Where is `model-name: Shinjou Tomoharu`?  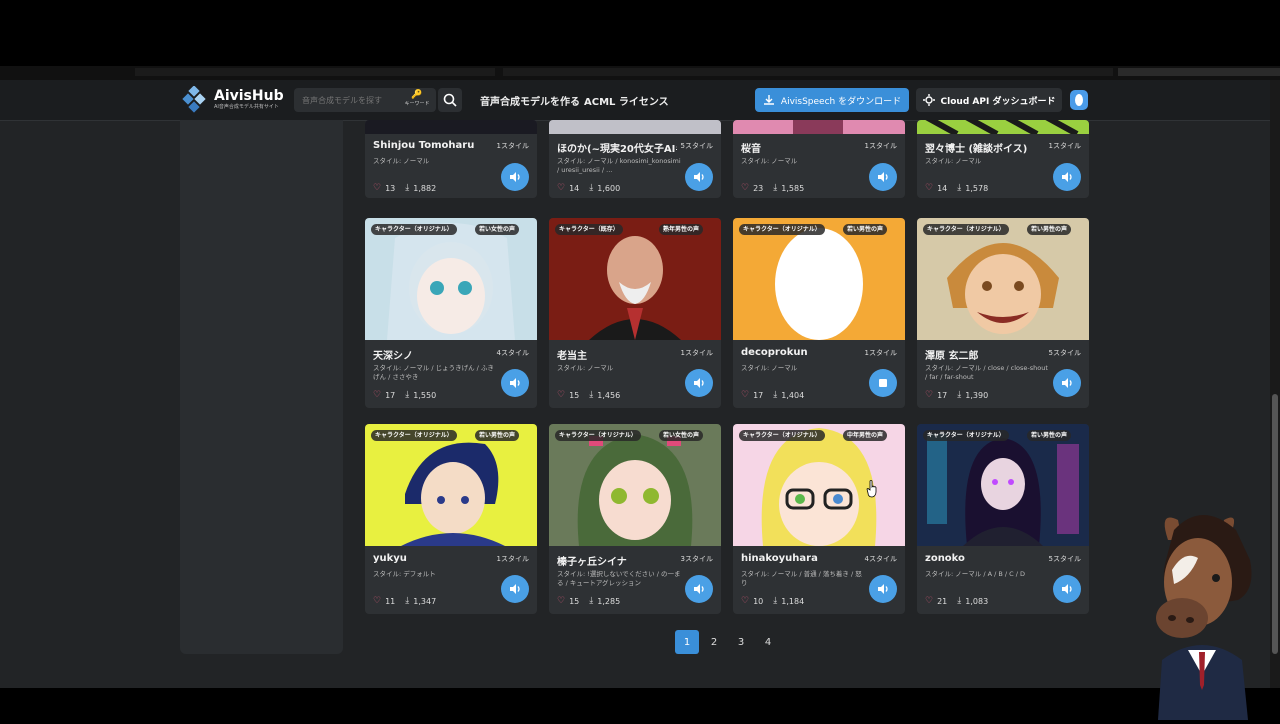 model-name: Shinjou Tomoharu is located at coordinates (423, 145).